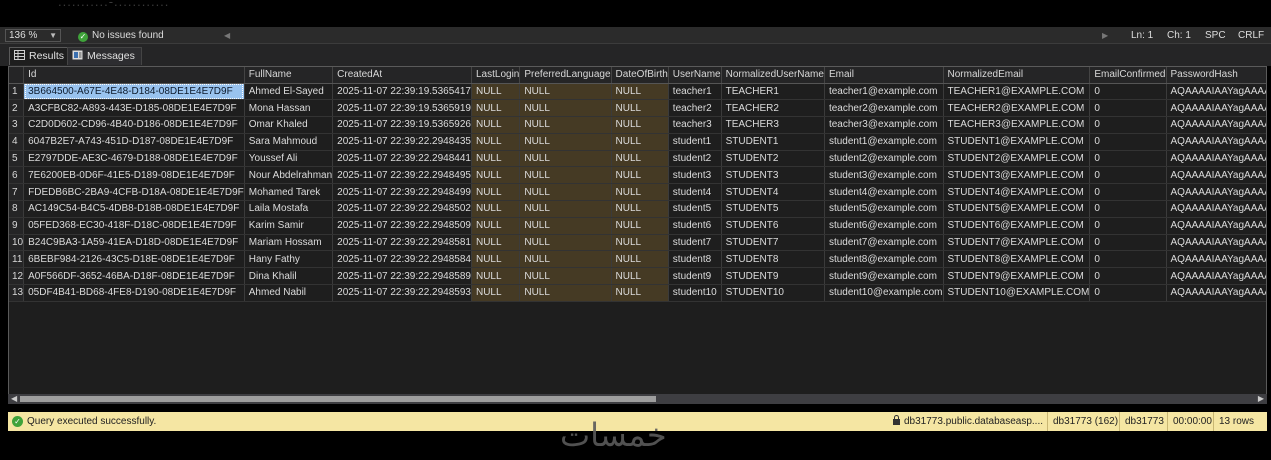  What do you see at coordinates (884, 293) in the screenshot?
I see `table-cell: student10@example.com` at bounding box center [884, 293].